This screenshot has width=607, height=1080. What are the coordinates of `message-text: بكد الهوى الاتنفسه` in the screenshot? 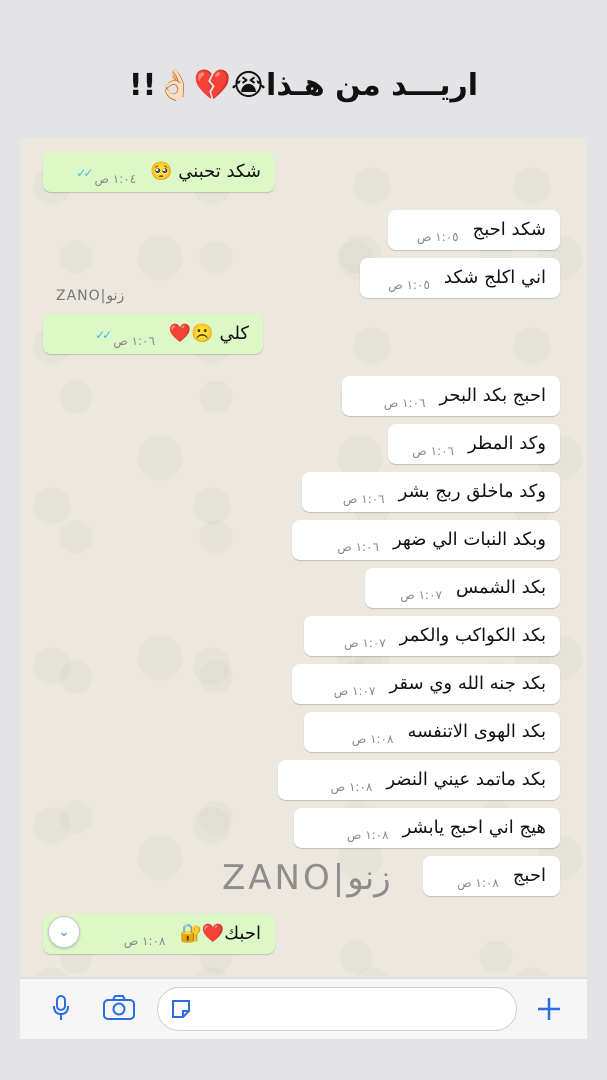 It's located at (476, 731).